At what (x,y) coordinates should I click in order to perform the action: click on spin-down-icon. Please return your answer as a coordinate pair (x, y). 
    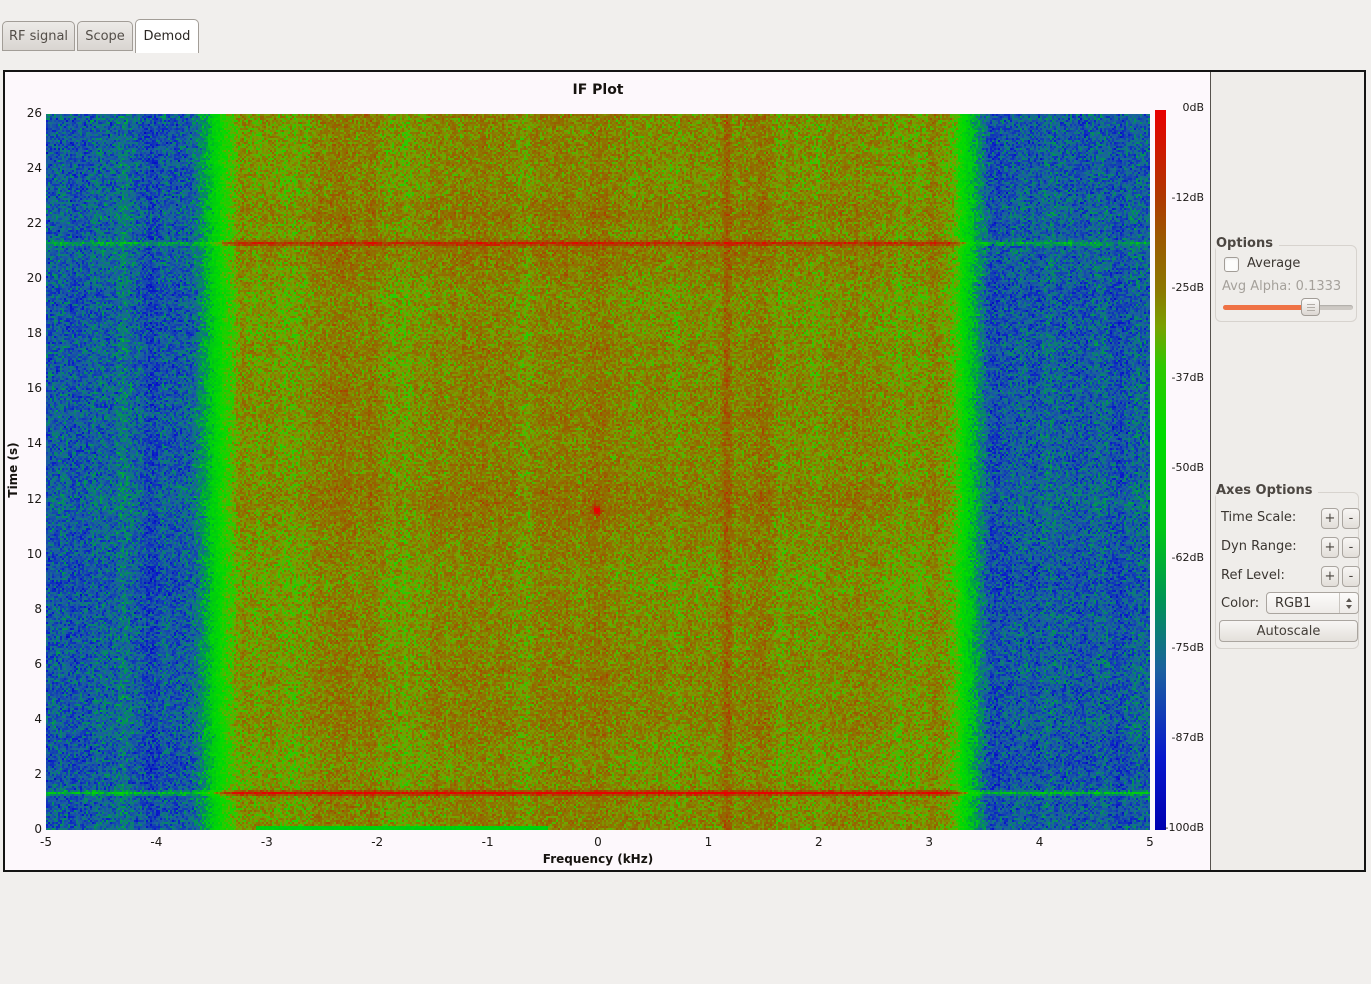
    Looking at the image, I should click on (1349, 606).